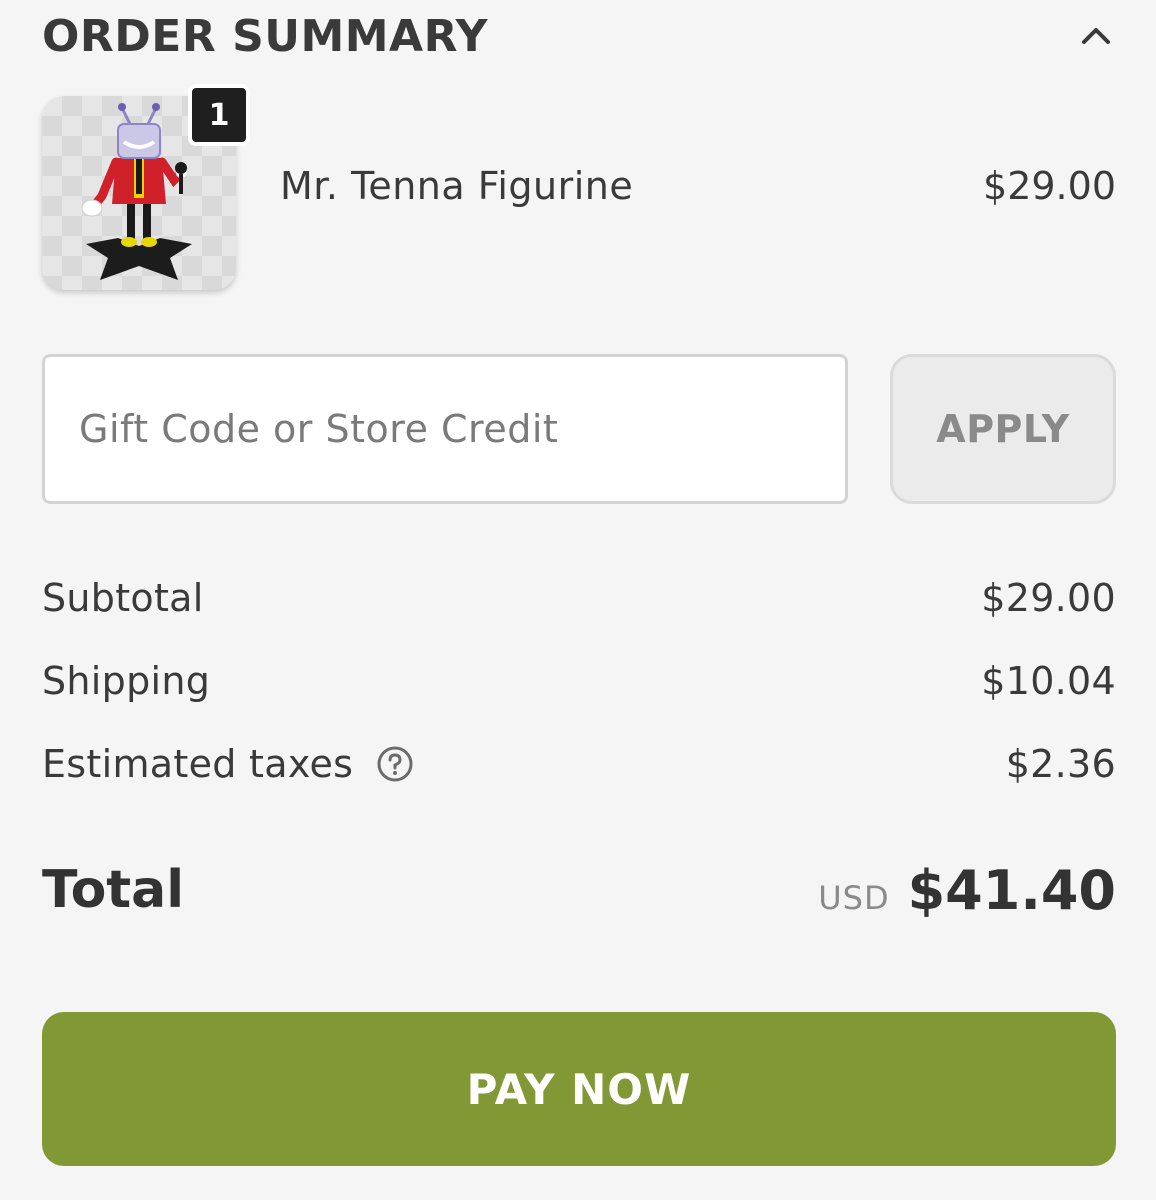  I want to click on chevron-up-icon, so click(1096, 36).